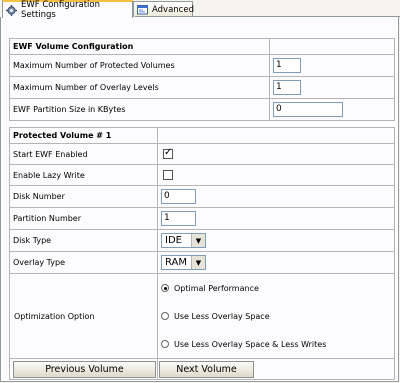  Describe the element at coordinates (200, 10) in the screenshot. I see `tab-bar: EWF Configuration Settings Advanced` at that location.